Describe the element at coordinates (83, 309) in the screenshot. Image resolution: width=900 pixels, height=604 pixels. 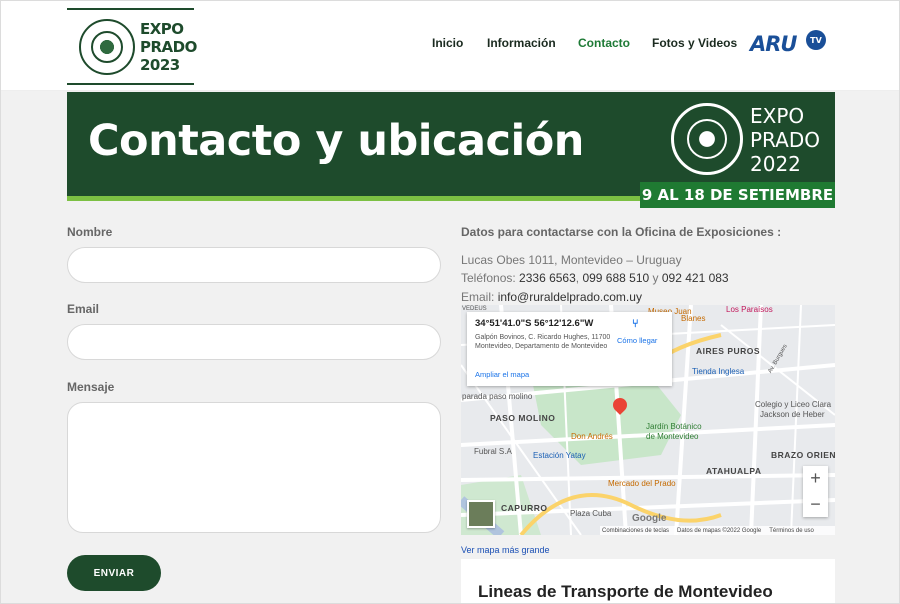
I see `email-label: Email` at that location.